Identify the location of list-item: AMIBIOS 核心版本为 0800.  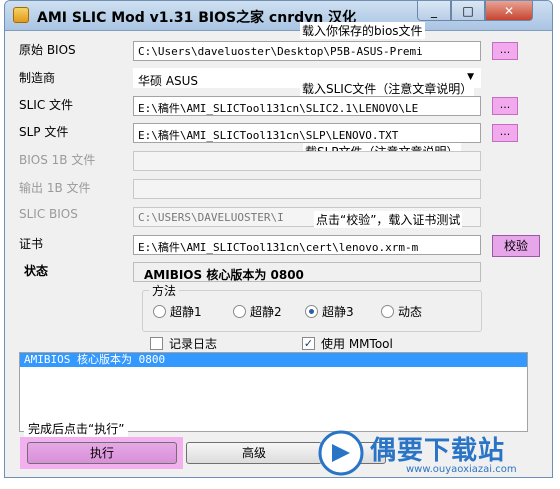
(273, 360).